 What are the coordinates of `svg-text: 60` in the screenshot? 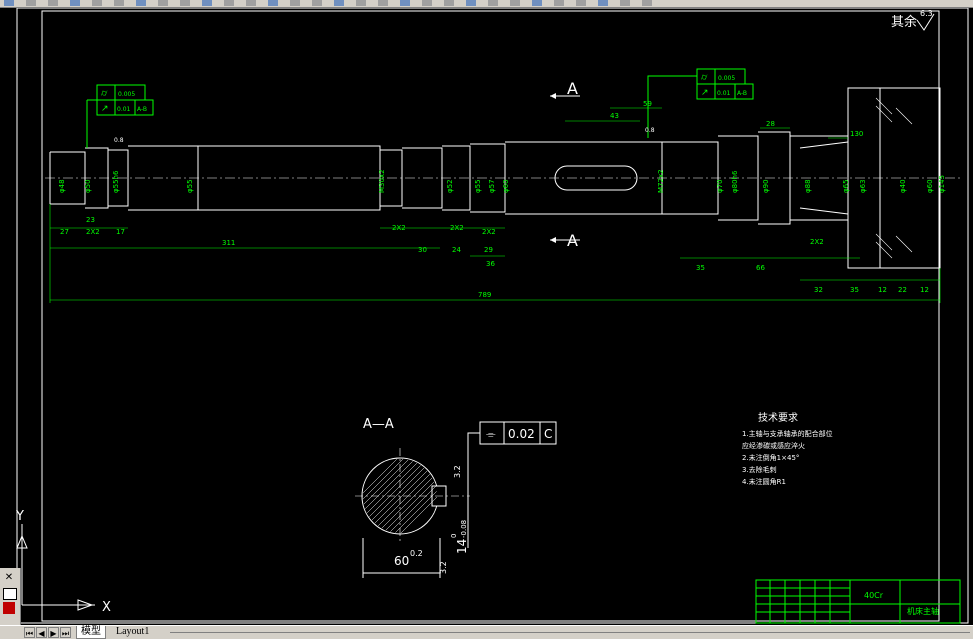 It's located at (401, 561).